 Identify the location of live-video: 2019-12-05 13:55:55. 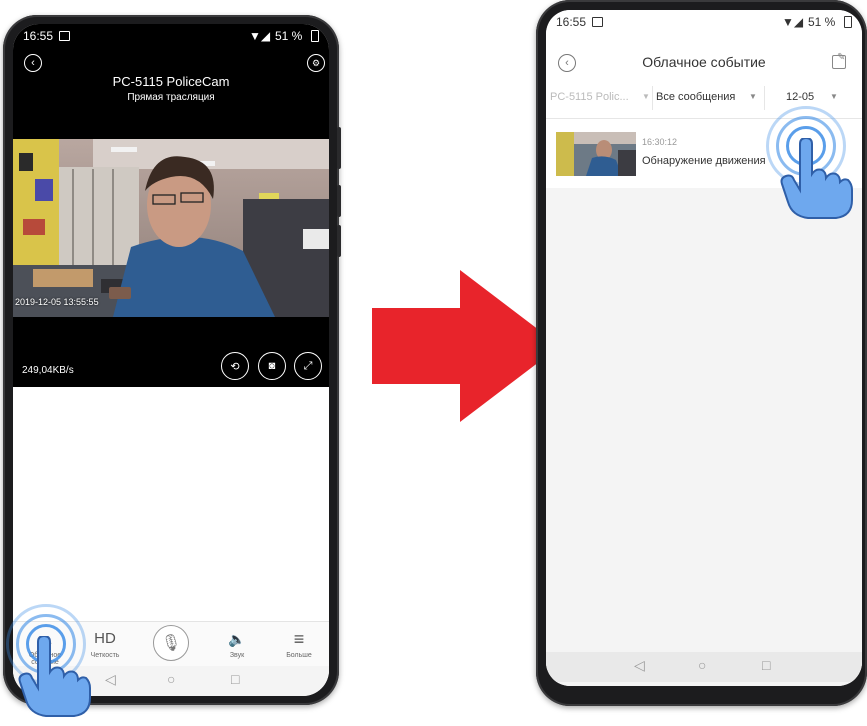
(171, 228).